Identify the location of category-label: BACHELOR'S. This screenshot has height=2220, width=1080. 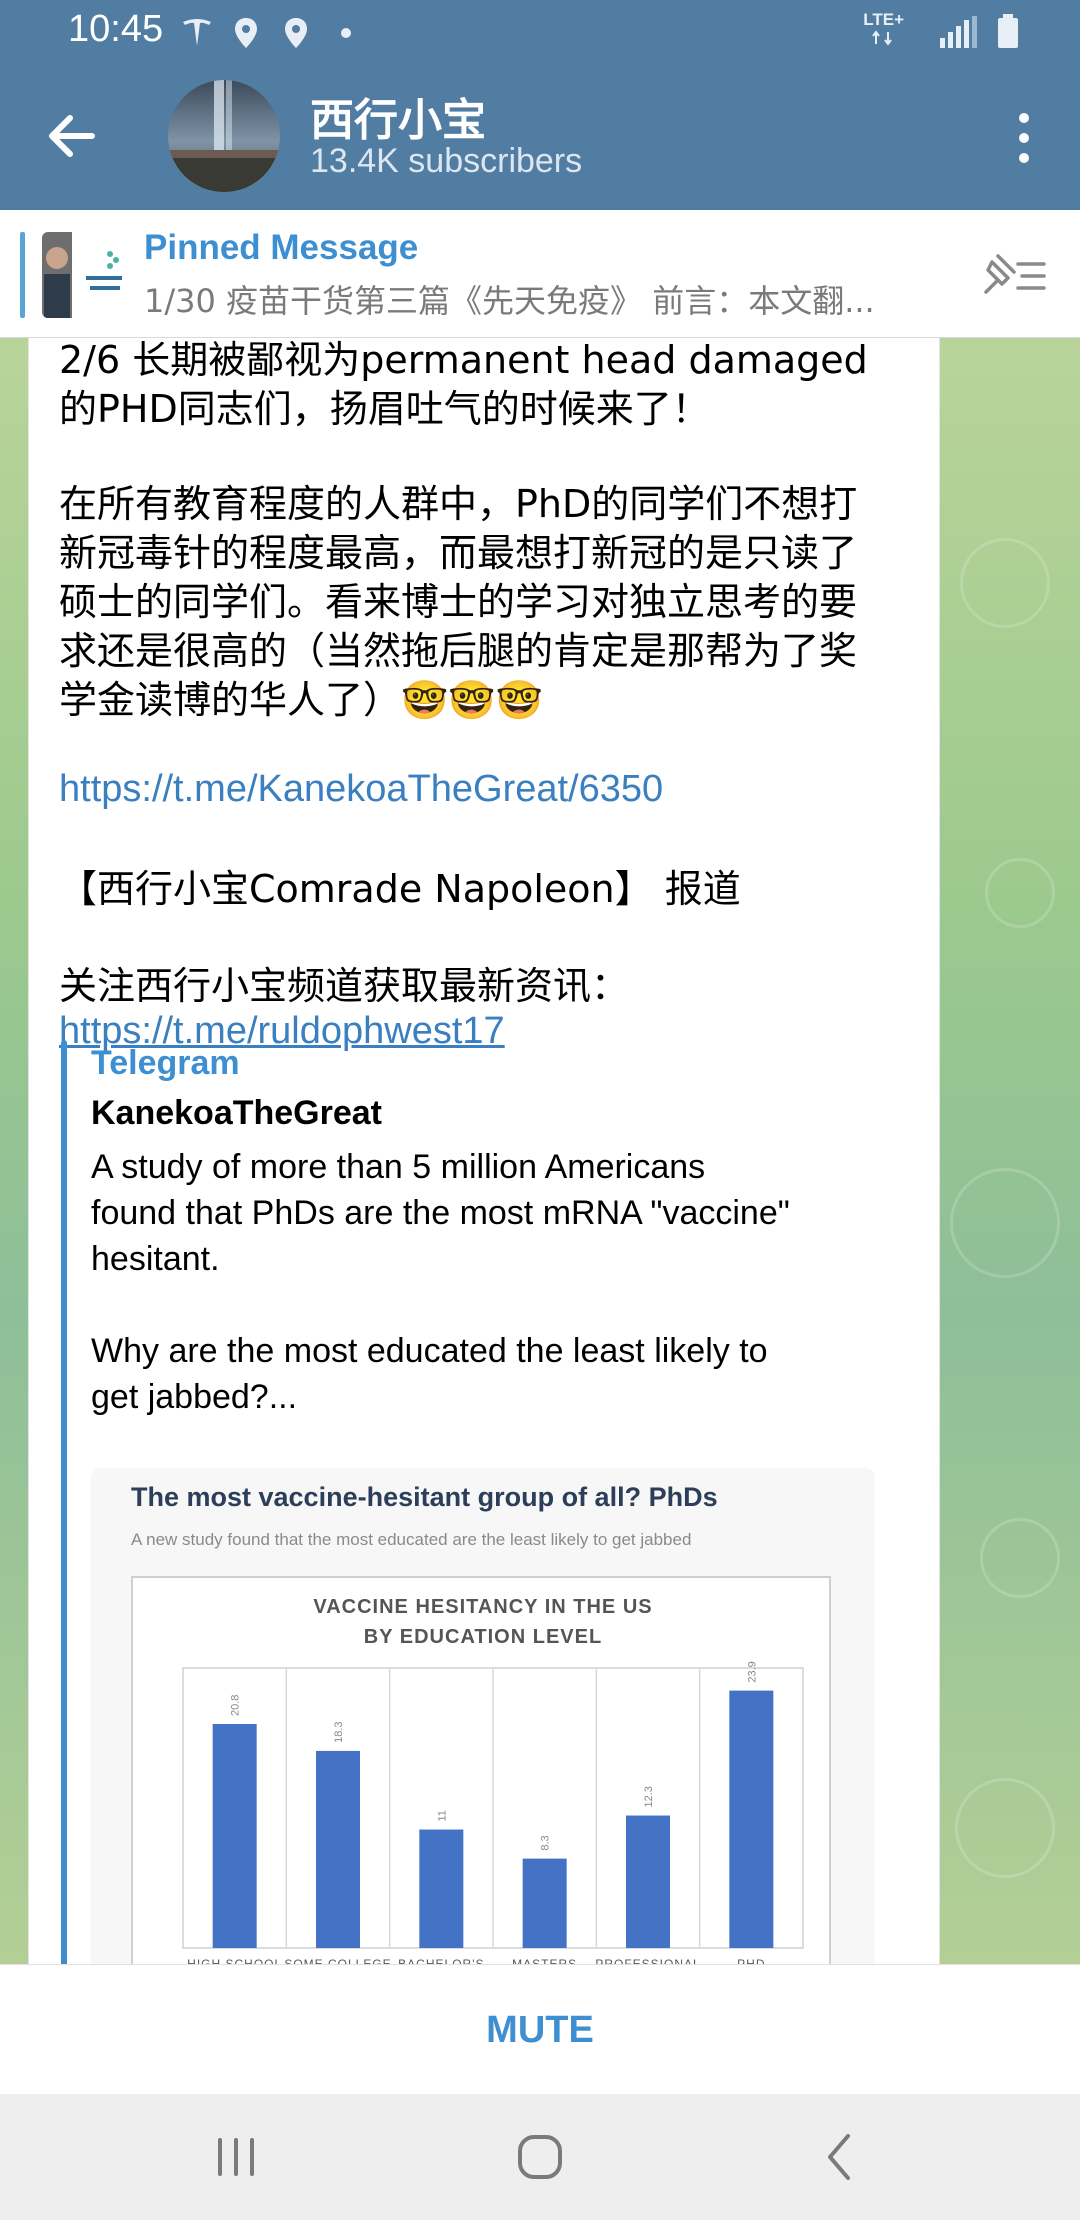
(441, 1960).